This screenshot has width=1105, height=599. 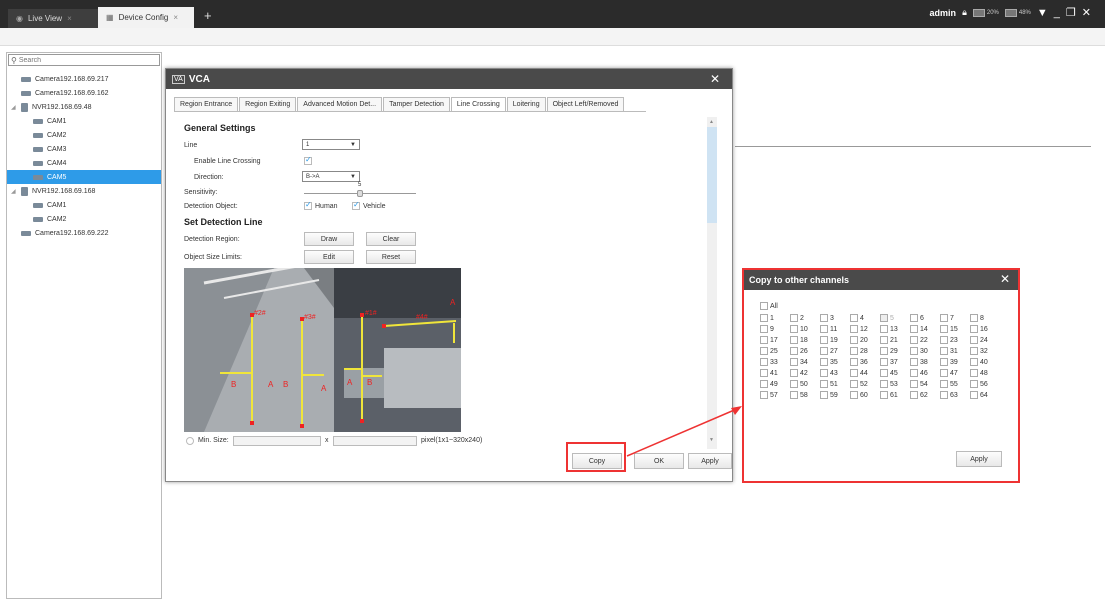 I want to click on channel-checkbox: 39, so click(x=949, y=362).